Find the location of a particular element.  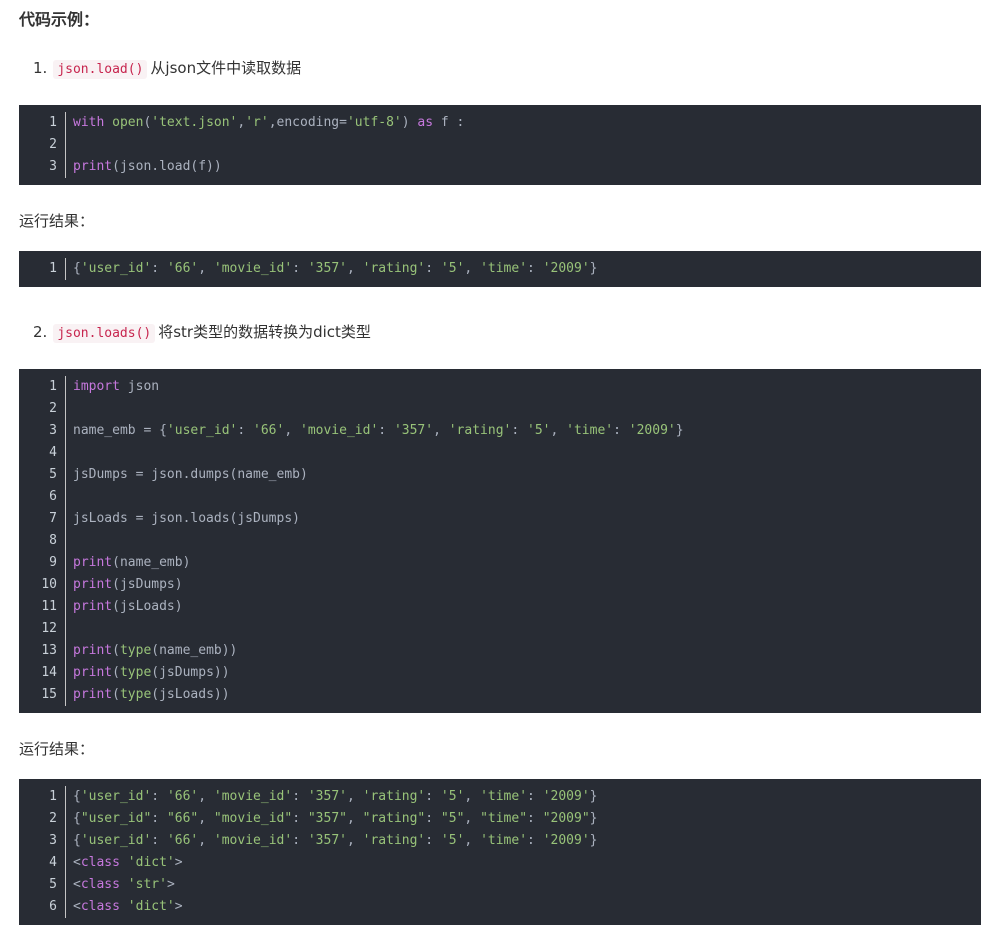

line-number: 15 is located at coordinates (42, 695).